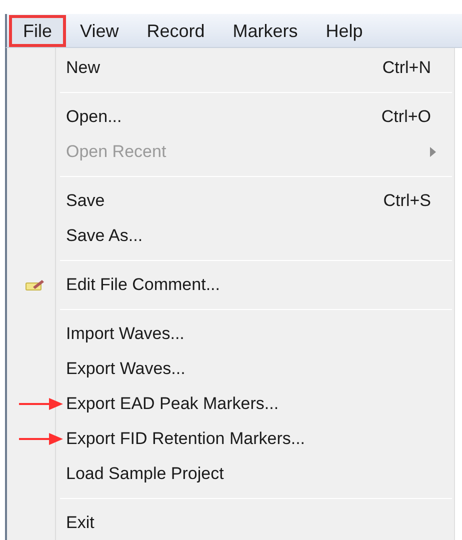 Image resolution: width=462 pixels, height=540 pixels. What do you see at coordinates (145, 473) in the screenshot?
I see `menu-item-label: Load Sample Project` at bounding box center [145, 473].